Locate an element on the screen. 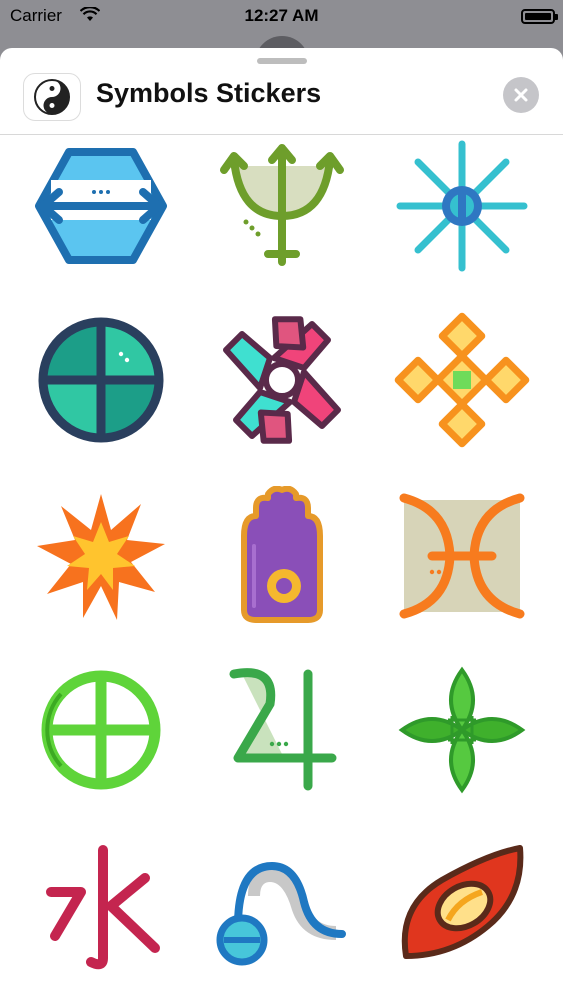  close-icon is located at coordinates (521, 95).